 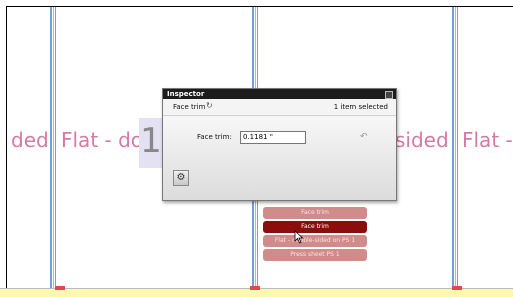 What do you see at coordinates (181, 178) in the screenshot?
I see `gear-icon: ⚙` at bounding box center [181, 178].